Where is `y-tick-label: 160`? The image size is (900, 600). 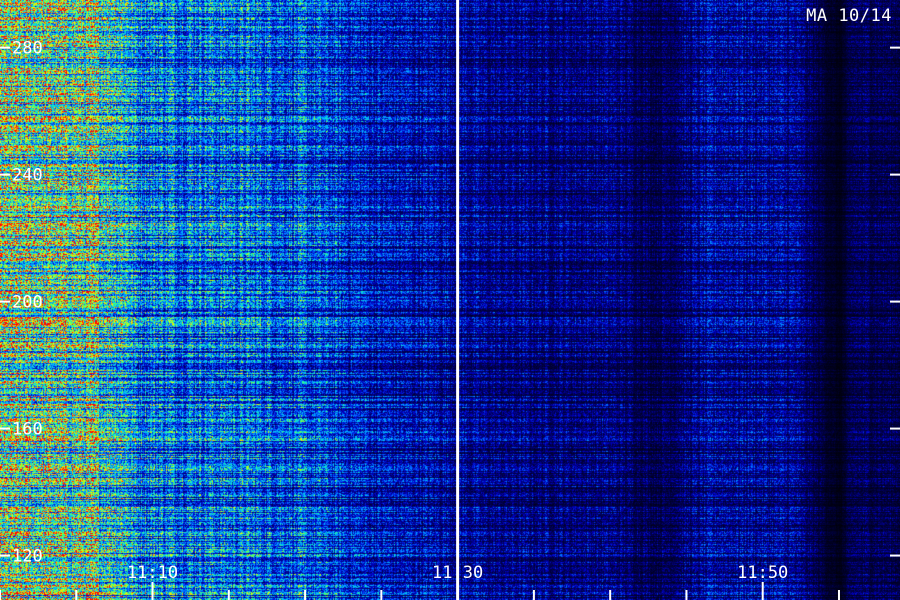 y-tick-label: 160 is located at coordinates (27, 430).